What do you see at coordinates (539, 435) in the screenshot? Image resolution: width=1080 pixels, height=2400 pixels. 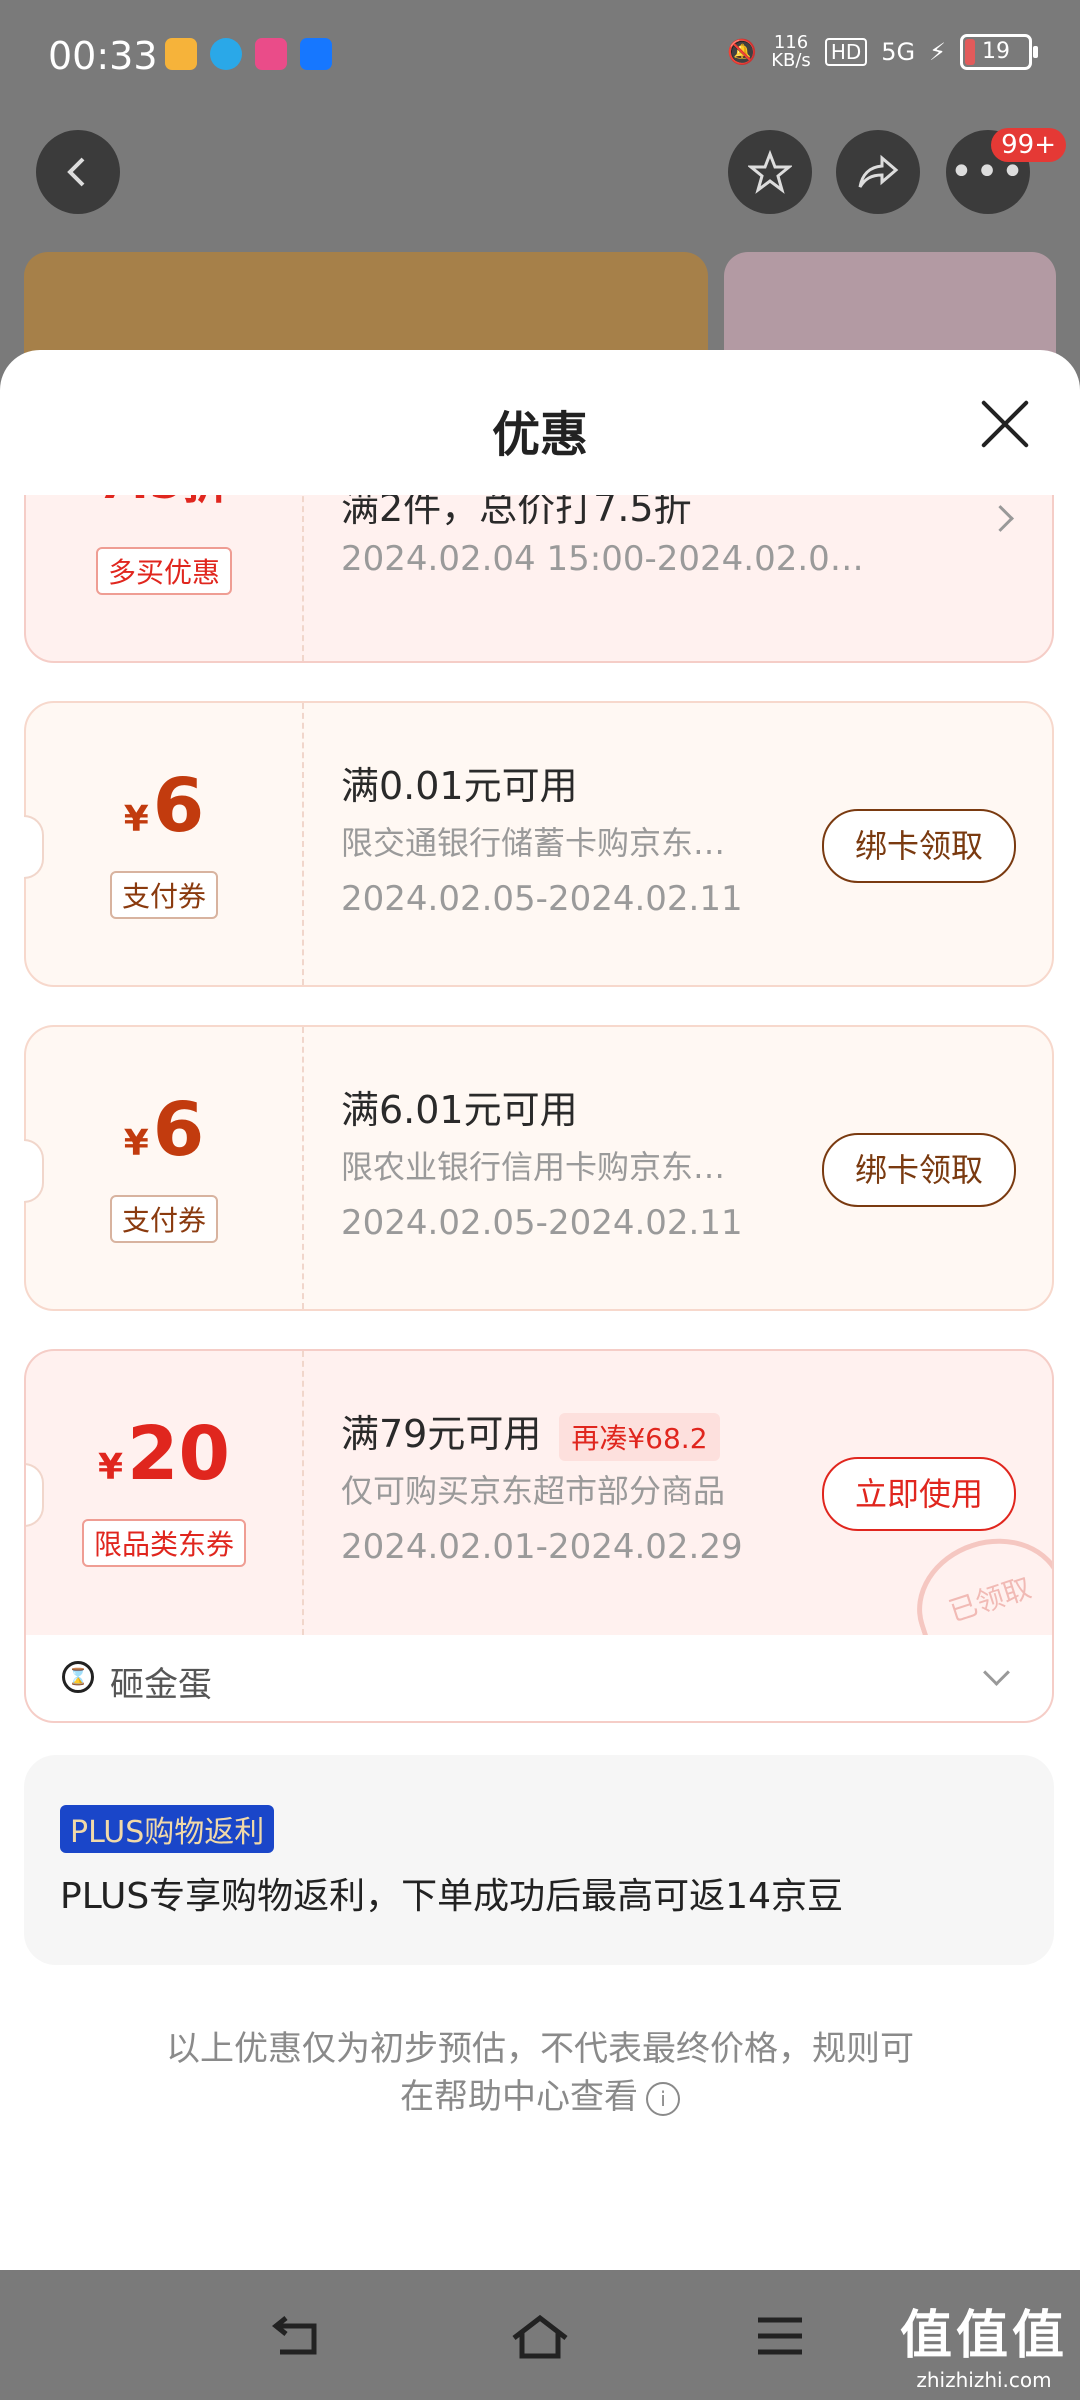 I see `sheet-title: 优惠` at bounding box center [539, 435].